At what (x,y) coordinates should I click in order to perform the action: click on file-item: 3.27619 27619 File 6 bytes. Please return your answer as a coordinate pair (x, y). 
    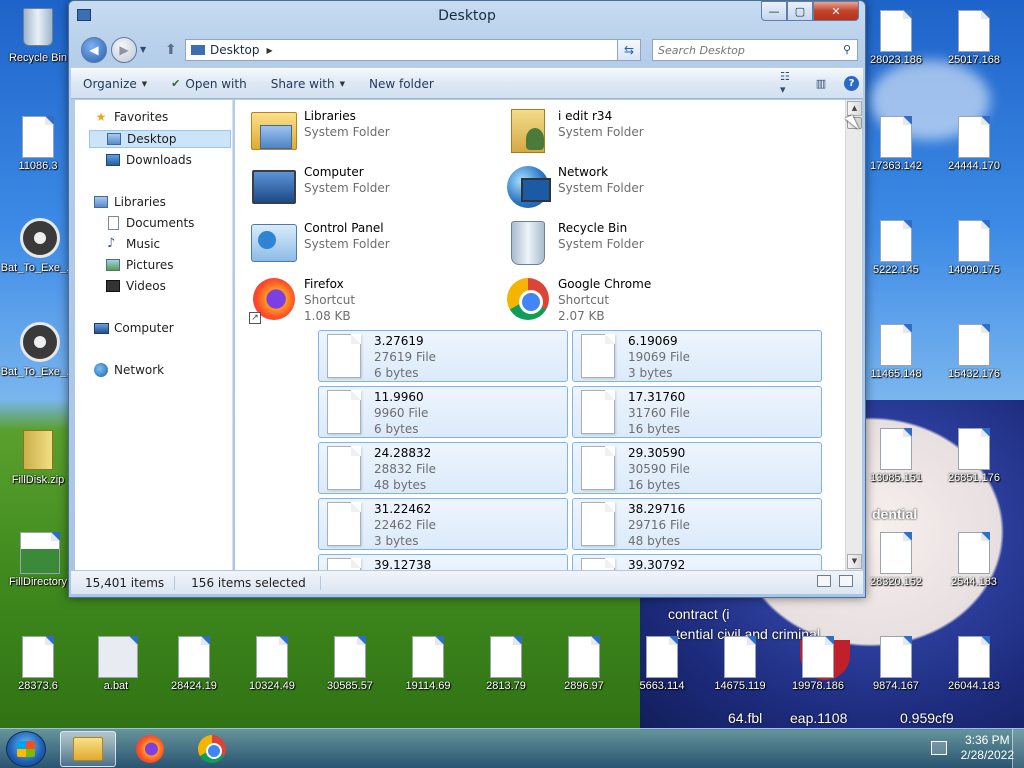
    Looking at the image, I should click on (443, 356).